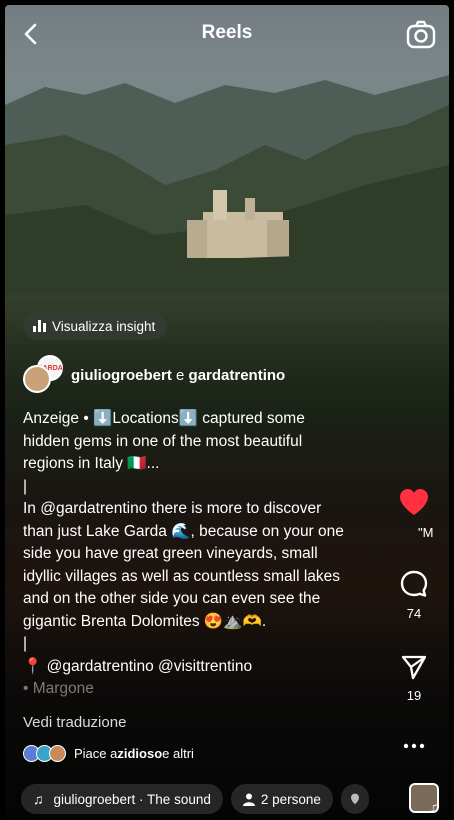 The height and width of the screenshot is (820, 454). I want to click on castle-image, so click(241, 230).